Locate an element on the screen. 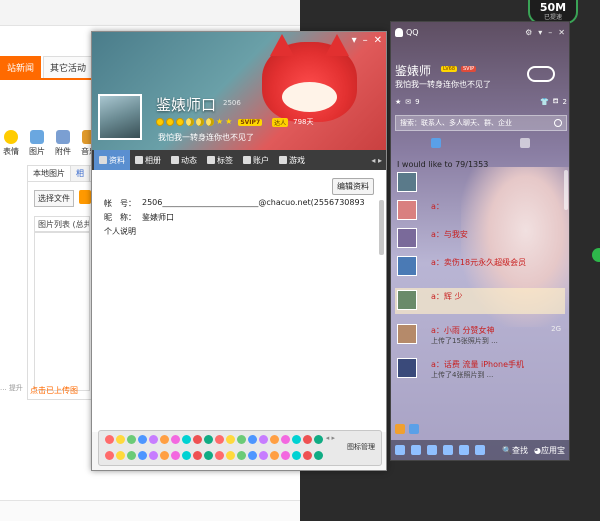  tab-album: 相 is located at coordinates (80, 173).